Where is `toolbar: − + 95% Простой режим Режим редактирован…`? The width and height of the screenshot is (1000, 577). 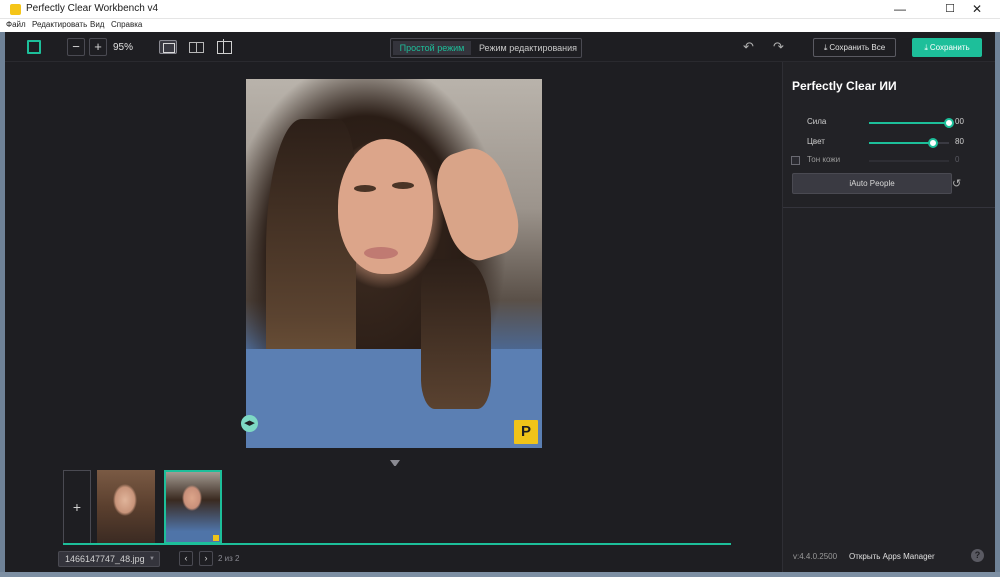
toolbar: − + 95% Простой режим Режим редактирован… is located at coordinates (500, 47).